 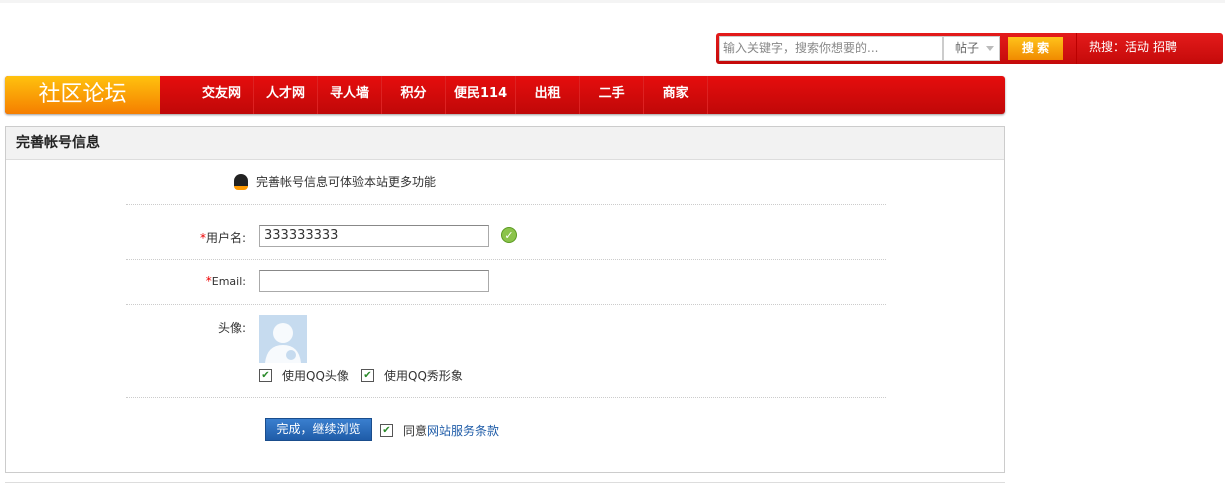 What do you see at coordinates (463, 431) in the screenshot?
I see `terms-link: 网站服务条款` at bounding box center [463, 431].